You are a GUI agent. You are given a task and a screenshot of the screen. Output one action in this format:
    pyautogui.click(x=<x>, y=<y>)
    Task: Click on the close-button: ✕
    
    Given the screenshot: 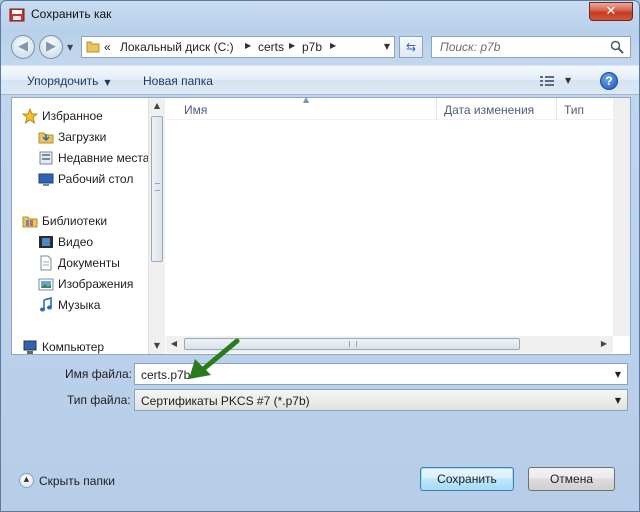 What is the action you would take?
    pyautogui.click(x=611, y=11)
    